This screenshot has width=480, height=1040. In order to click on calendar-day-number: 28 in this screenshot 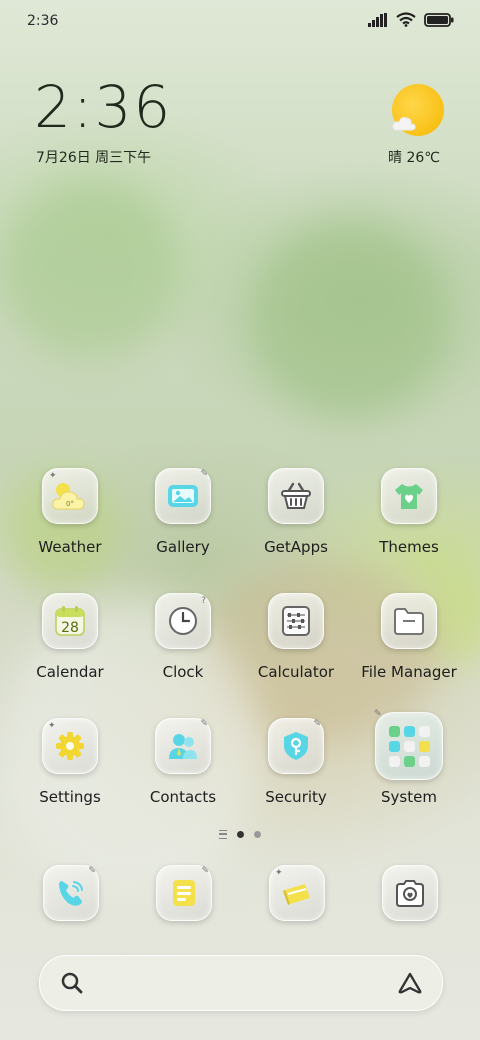, I will do `click(70, 628)`.